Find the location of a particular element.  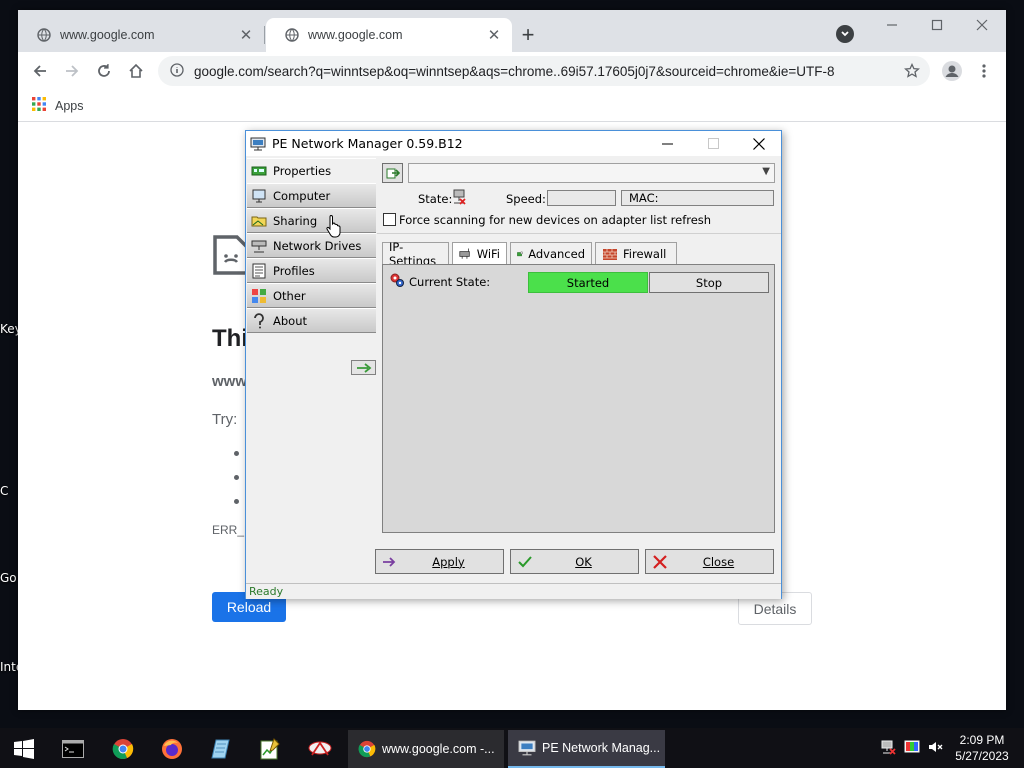

new-tab-button: + is located at coordinates (528, 34).